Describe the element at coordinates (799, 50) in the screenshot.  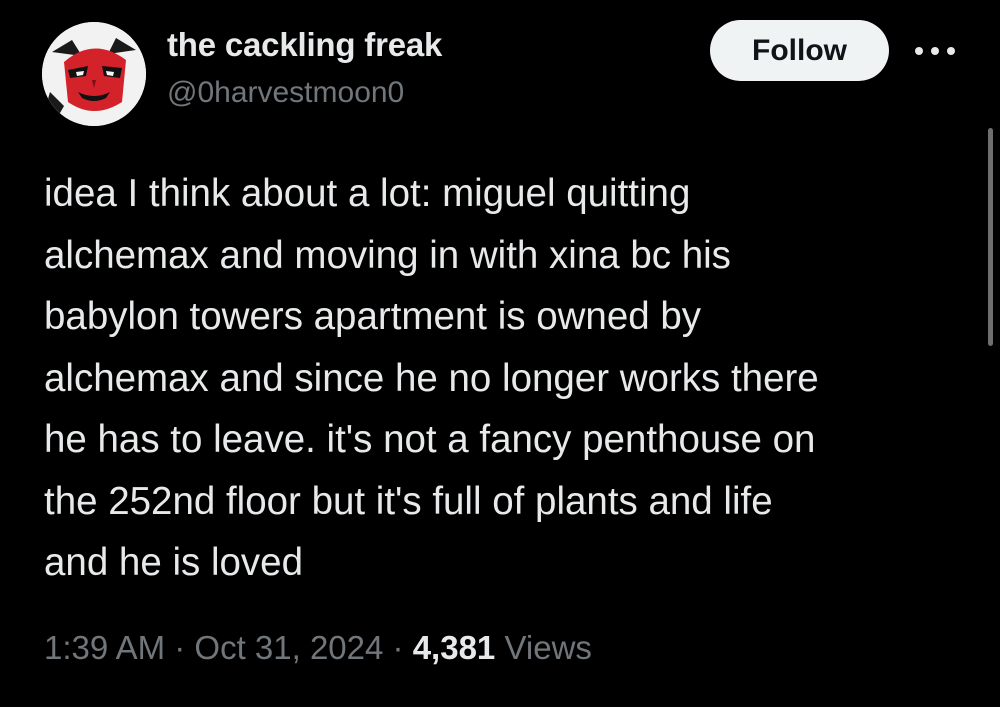
I see `follow-button: Follow` at that location.